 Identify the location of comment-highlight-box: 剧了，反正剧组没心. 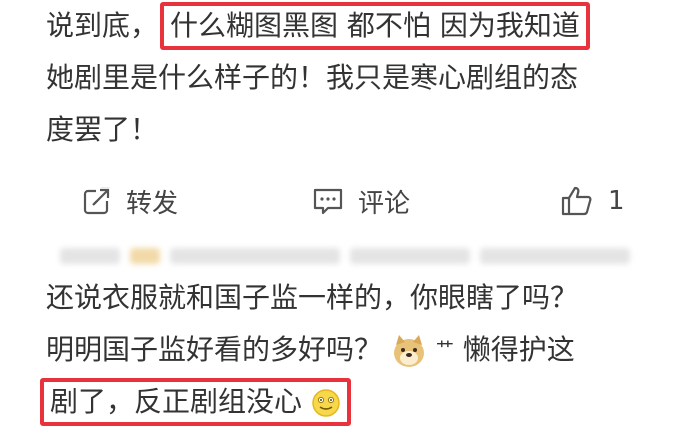
(195, 402).